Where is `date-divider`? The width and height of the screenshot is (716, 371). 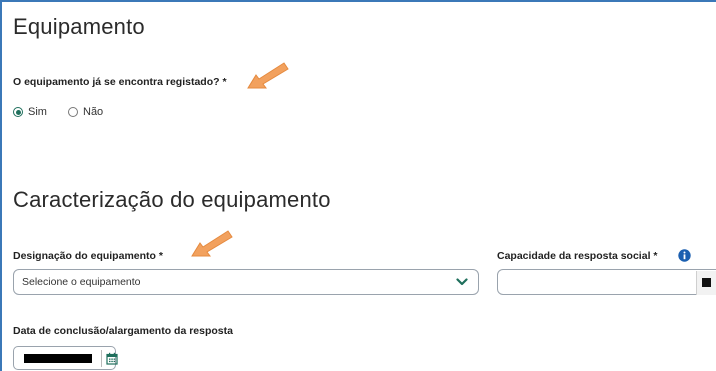 date-divider is located at coordinates (101, 358).